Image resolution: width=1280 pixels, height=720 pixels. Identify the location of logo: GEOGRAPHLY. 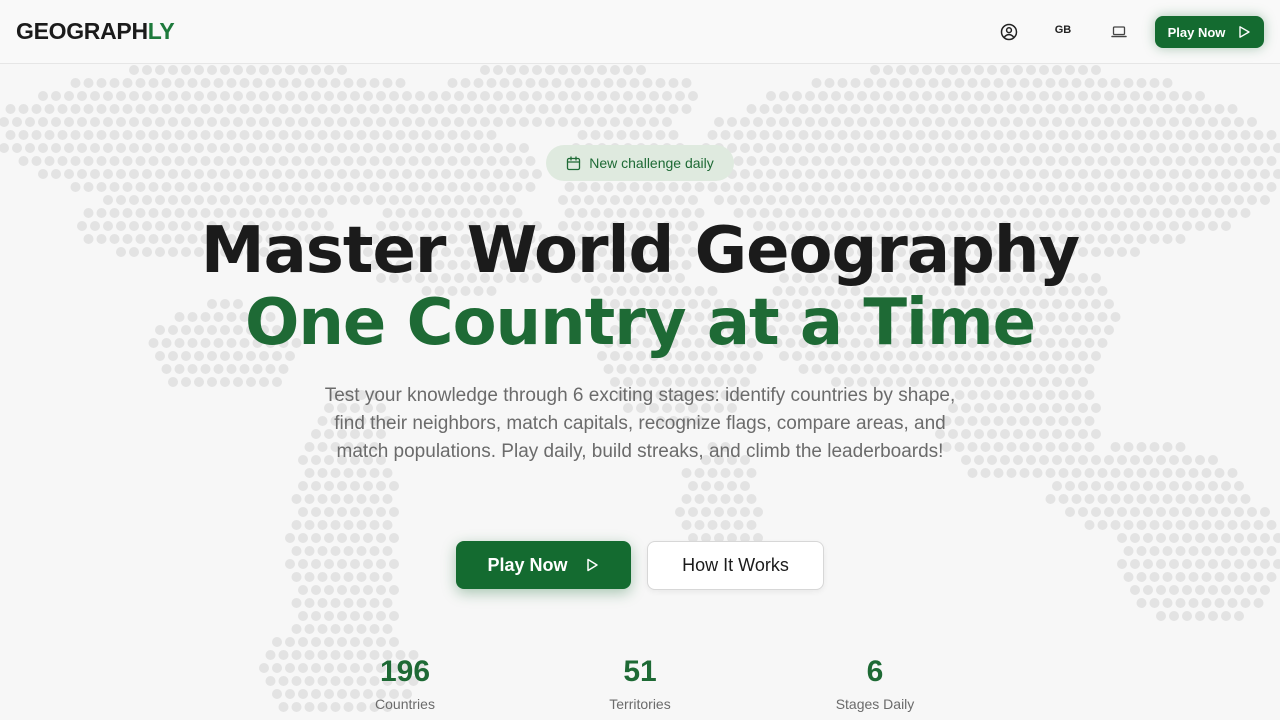
(95, 31).